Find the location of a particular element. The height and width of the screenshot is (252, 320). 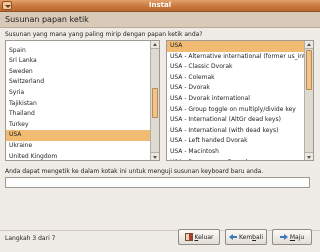

country-list-item: Switzerland is located at coordinates (78, 82).